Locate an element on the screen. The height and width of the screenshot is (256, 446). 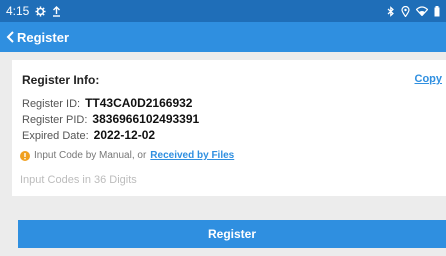
received-by-files-link: Received by Files is located at coordinates (192, 155).